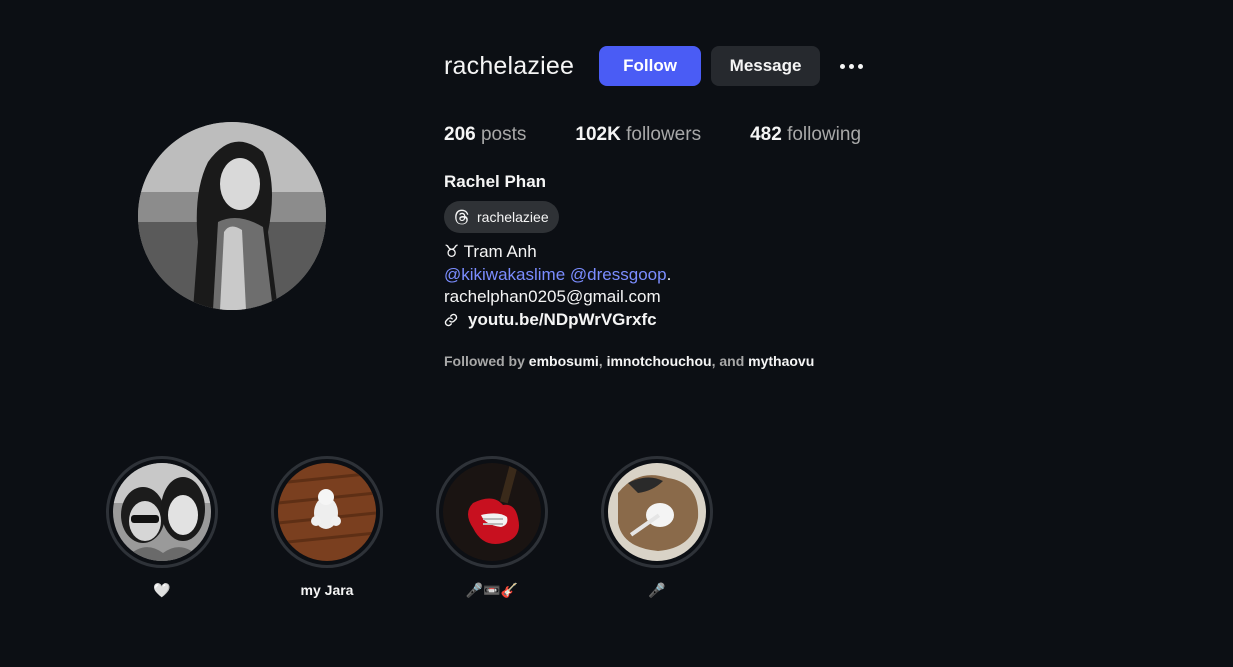 The image size is (1233, 667). Describe the element at coordinates (460, 134) in the screenshot. I see `posts-count: 206` at that location.